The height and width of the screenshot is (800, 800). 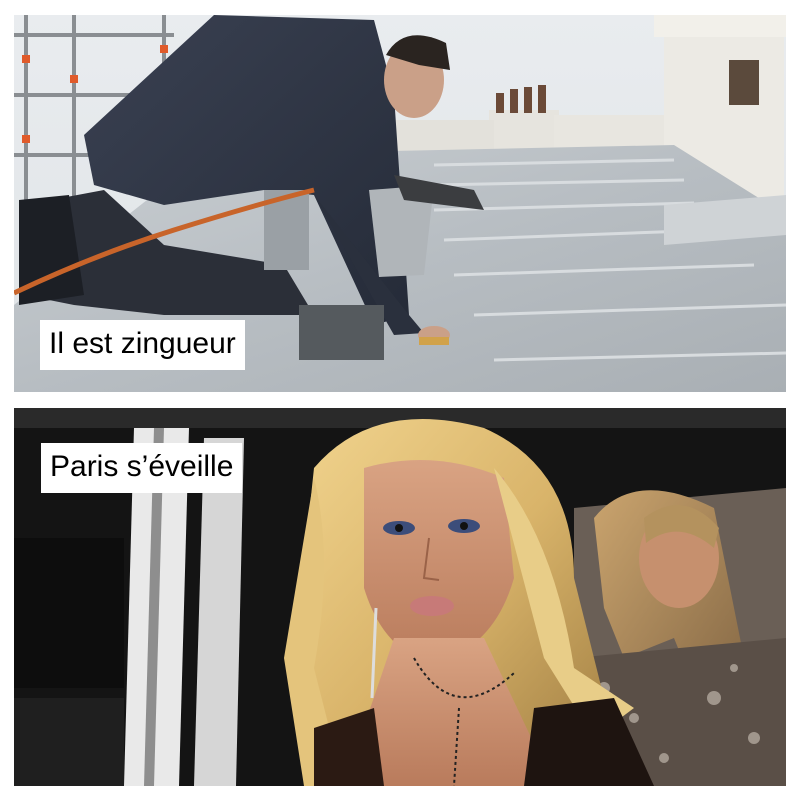 What do you see at coordinates (142, 345) in the screenshot?
I see `caption-top: Il est zingueur` at bounding box center [142, 345].